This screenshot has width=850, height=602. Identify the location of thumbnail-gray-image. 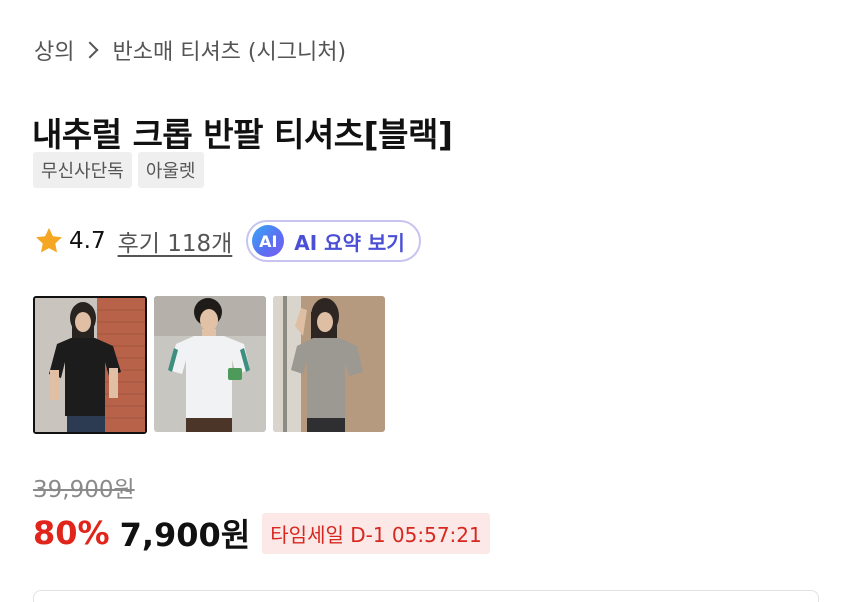
(329, 364).